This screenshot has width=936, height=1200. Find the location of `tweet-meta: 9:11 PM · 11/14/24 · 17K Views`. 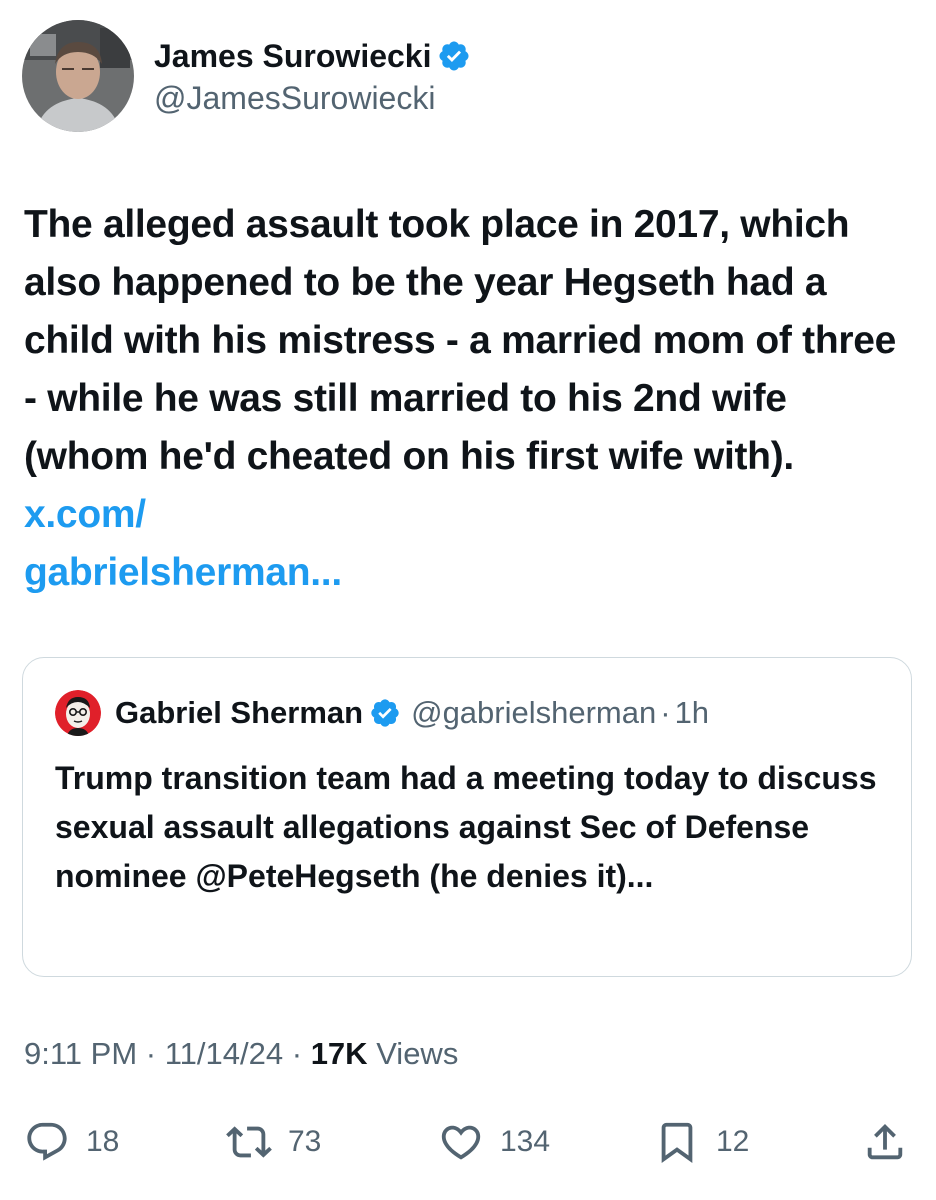

tweet-meta: 9:11 PM · 11/14/24 · 17K Views is located at coordinates (241, 1054).